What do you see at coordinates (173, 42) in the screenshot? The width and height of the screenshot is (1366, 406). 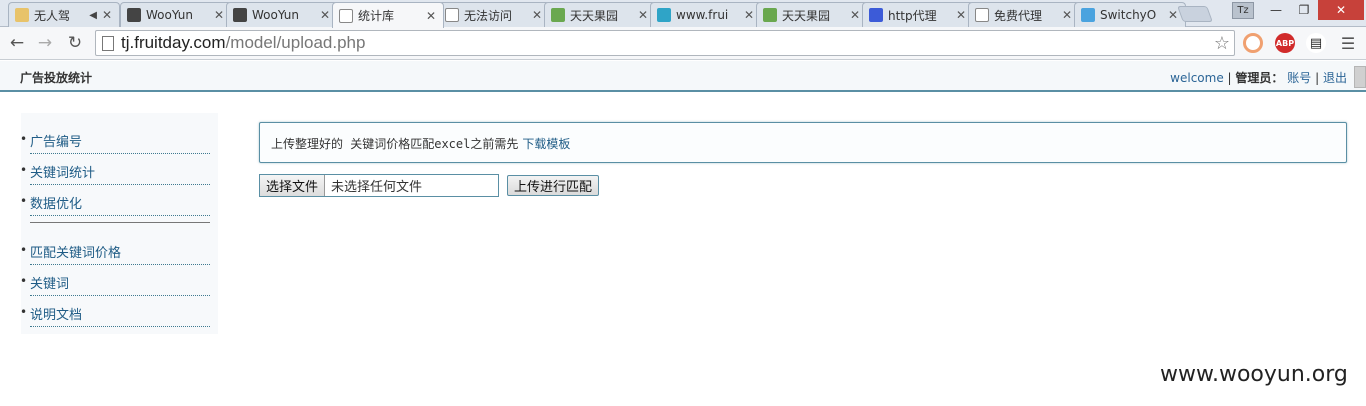 I see `url-host: tj.fruitday.com` at bounding box center [173, 42].